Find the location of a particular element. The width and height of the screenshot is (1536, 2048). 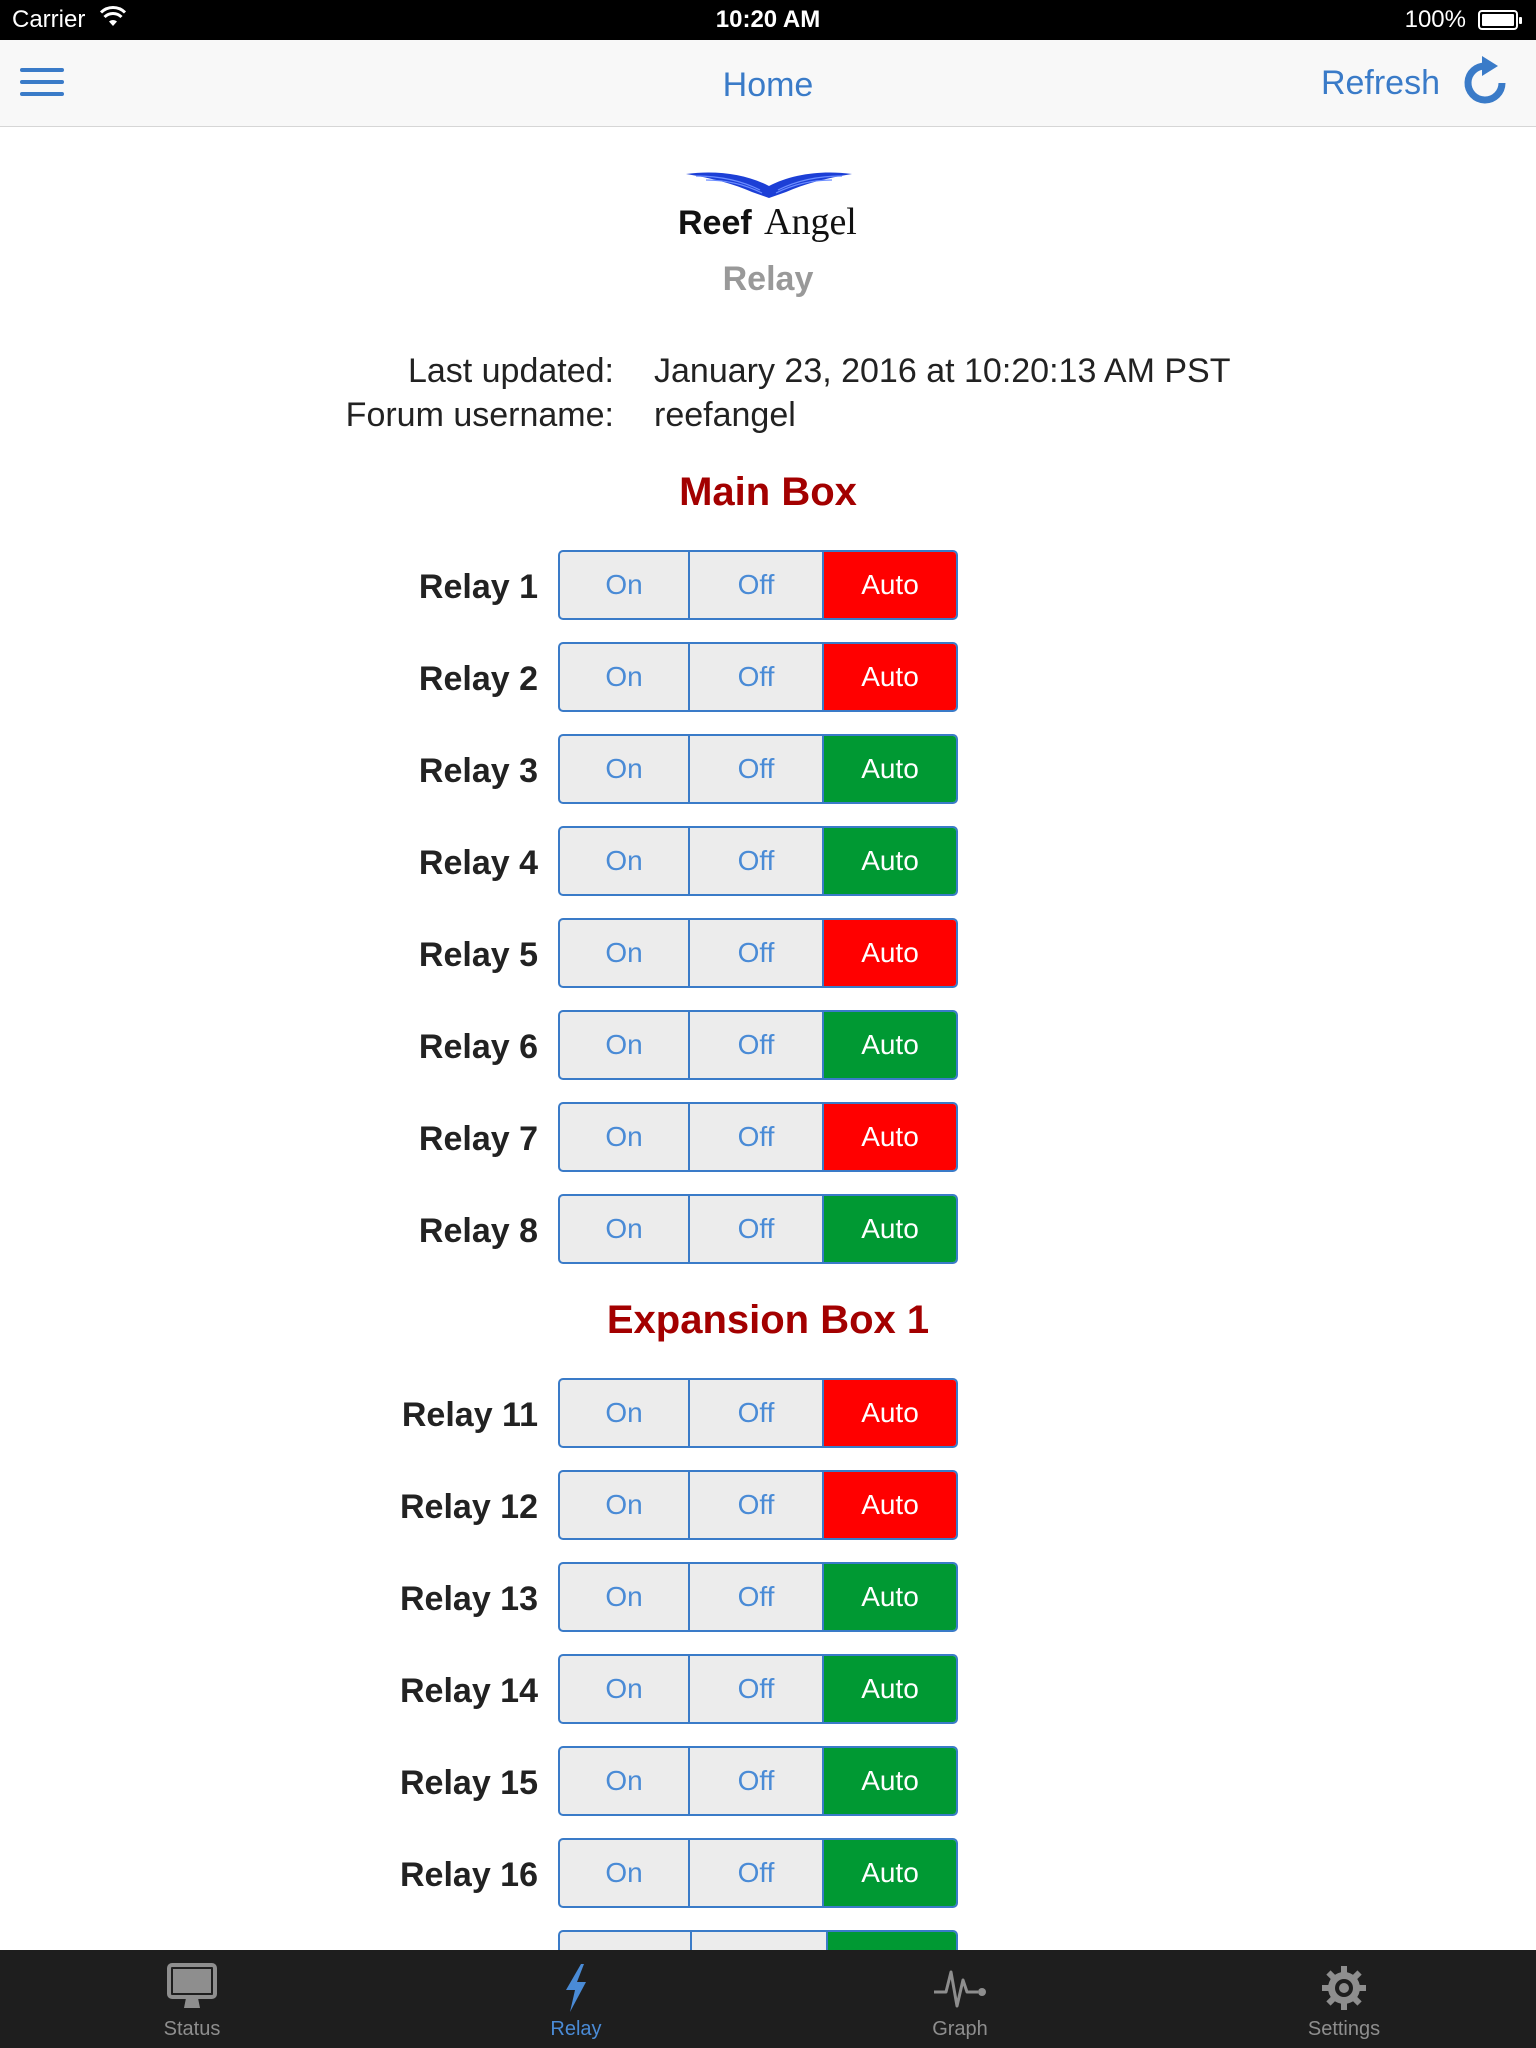

relay-row: Relay 6 On Off Auto is located at coordinates (768, 1046).